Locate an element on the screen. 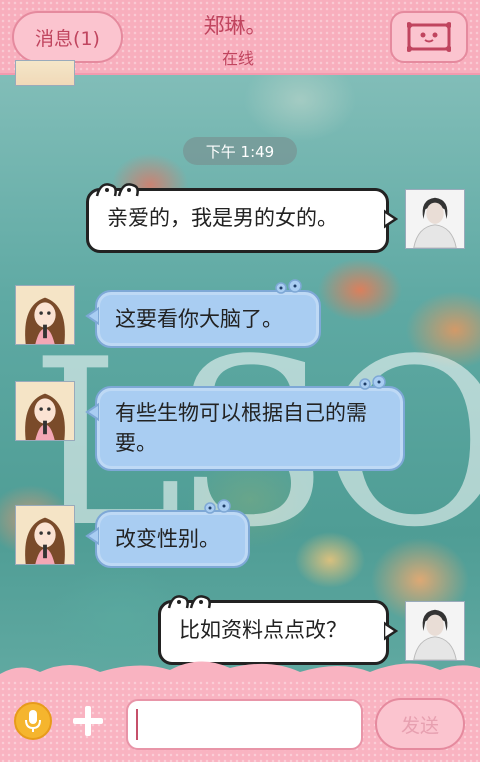 The image size is (480, 762). send-button: 发送 is located at coordinates (420, 724).